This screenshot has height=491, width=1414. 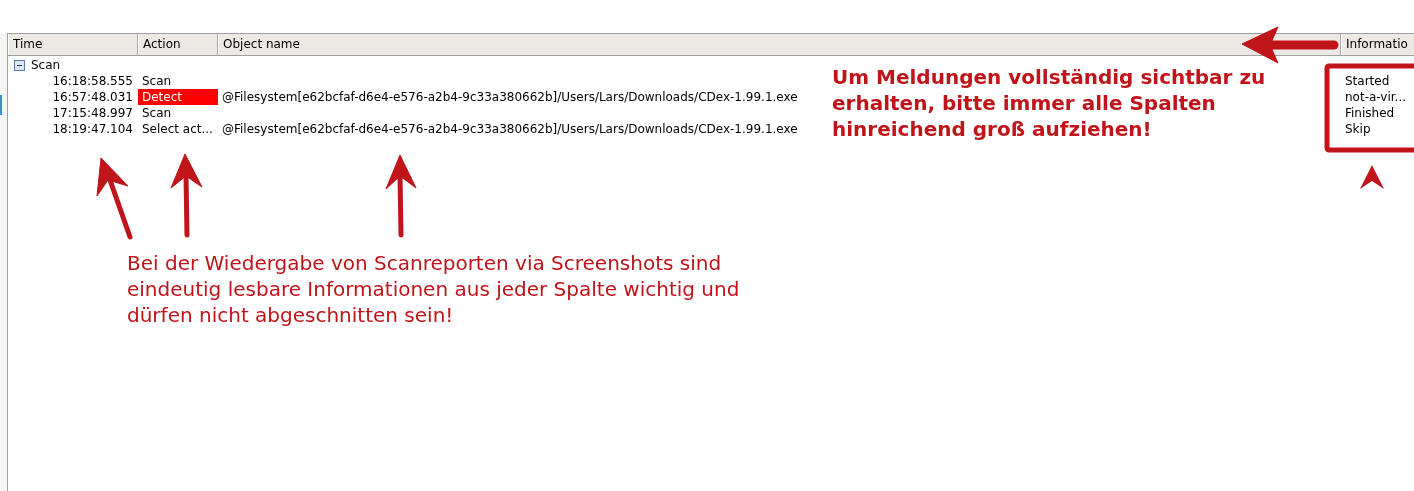 What do you see at coordinates (1370, 113) in the screenshot?
I see `information-cell: Finished` at bounding box center [1370, 113].